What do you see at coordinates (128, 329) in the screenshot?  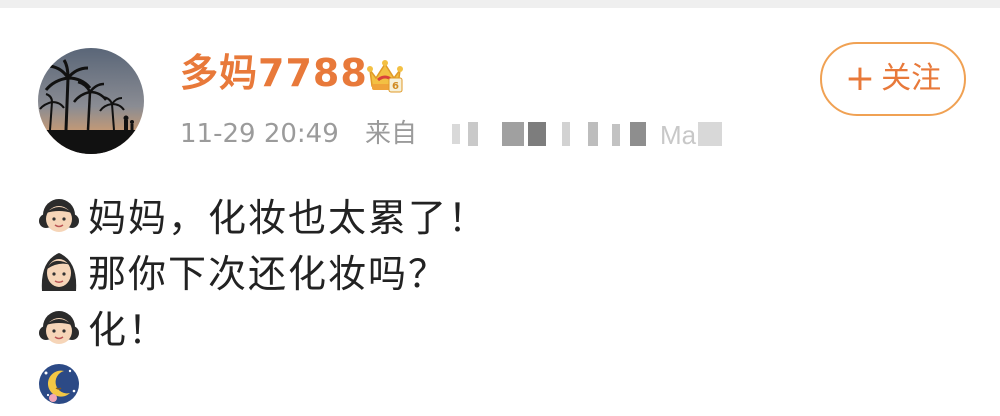 I see `post-line-text: 化！` at bounding box center [128, 329].